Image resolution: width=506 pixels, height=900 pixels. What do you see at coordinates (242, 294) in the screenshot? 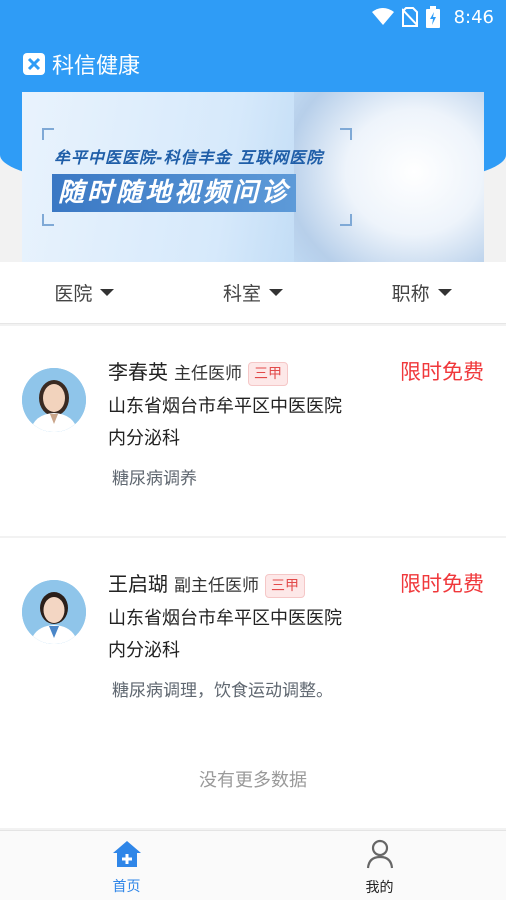
I see `filter-label: 科室` at bounding box center [242, 294].